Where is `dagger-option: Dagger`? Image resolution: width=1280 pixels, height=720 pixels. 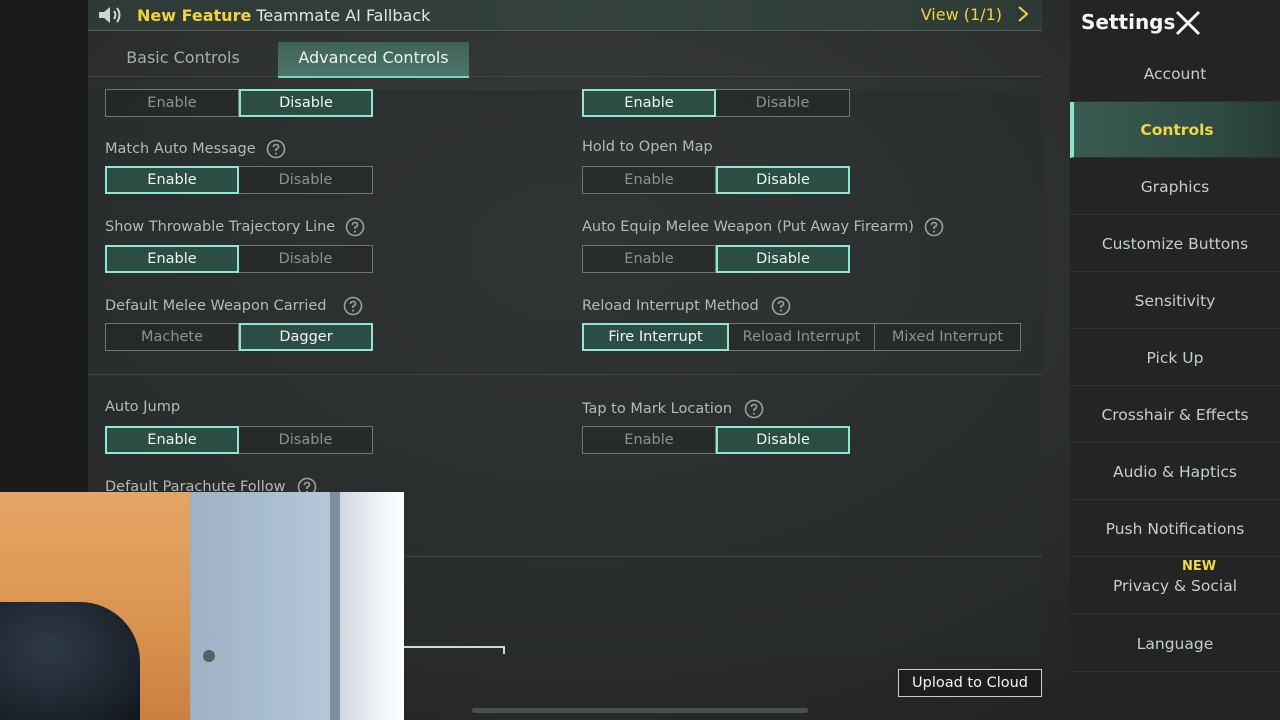
dagger-option: Dagger is located at coordinates (306, 337).